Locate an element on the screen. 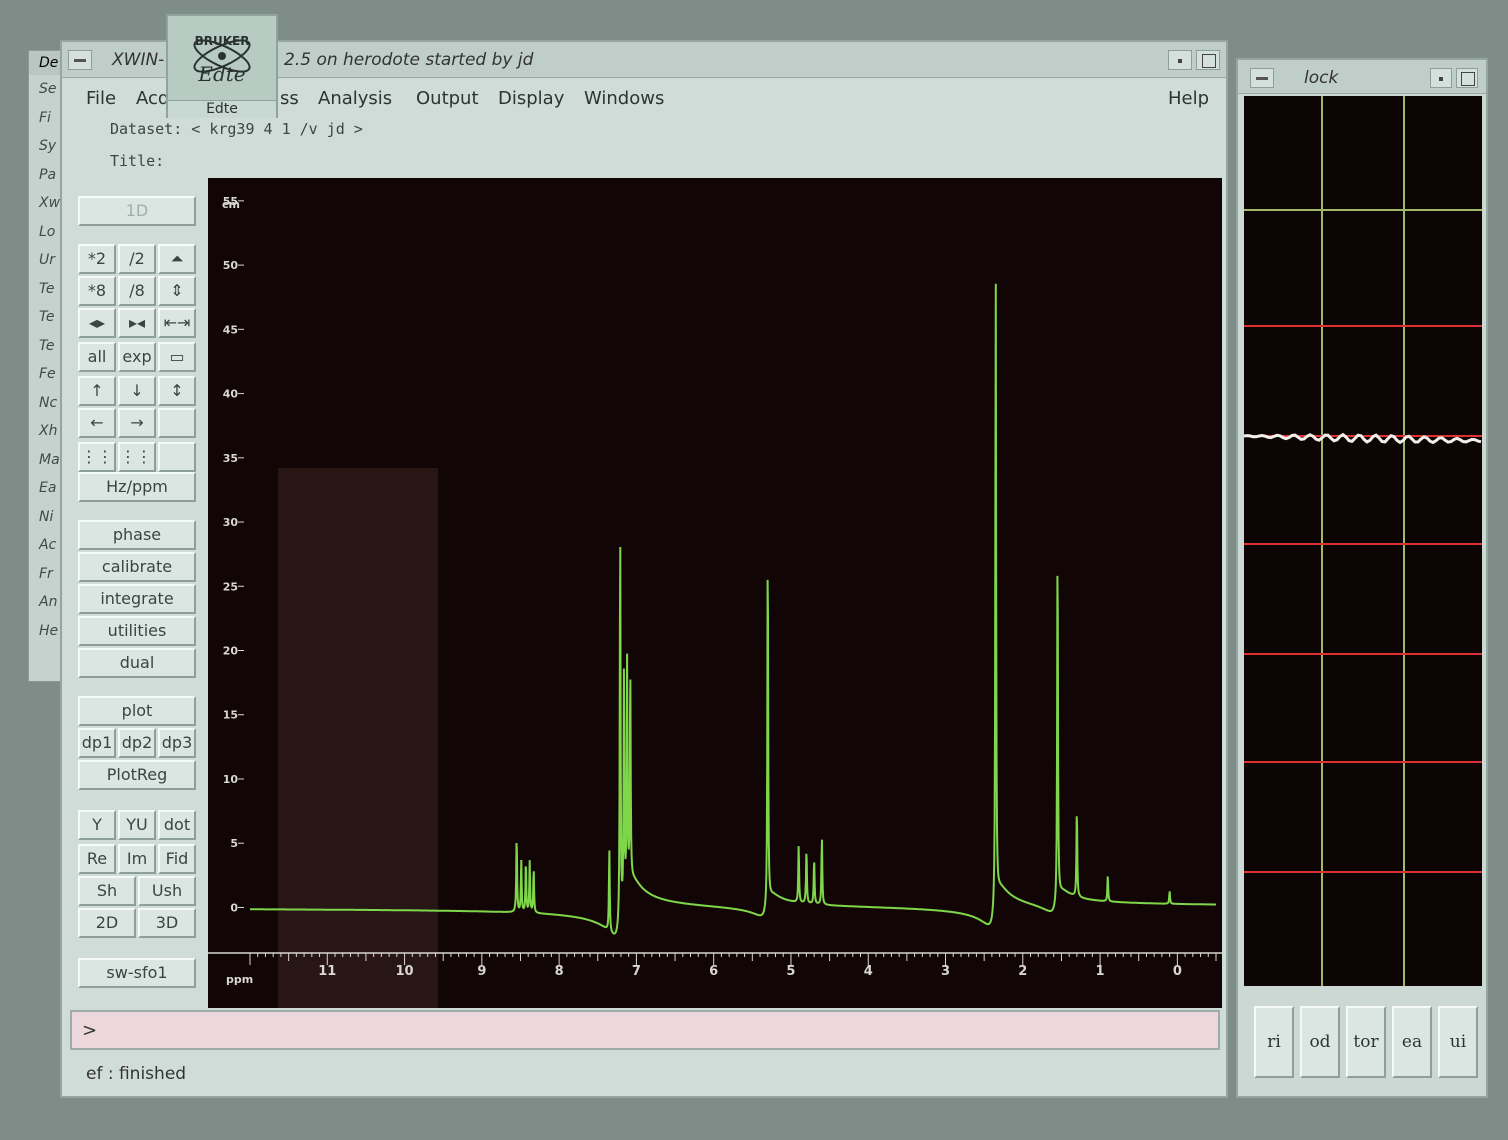  lock-grid is located at coordinates (1363, 541).